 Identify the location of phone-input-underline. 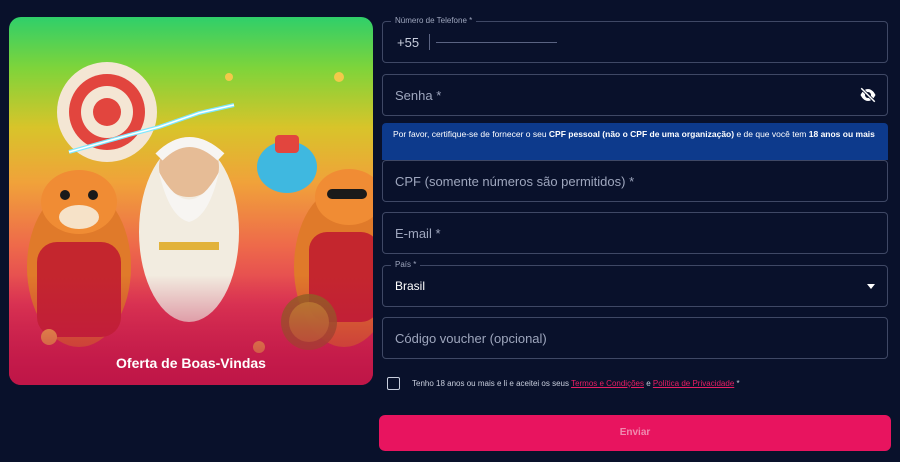
(496, 42).